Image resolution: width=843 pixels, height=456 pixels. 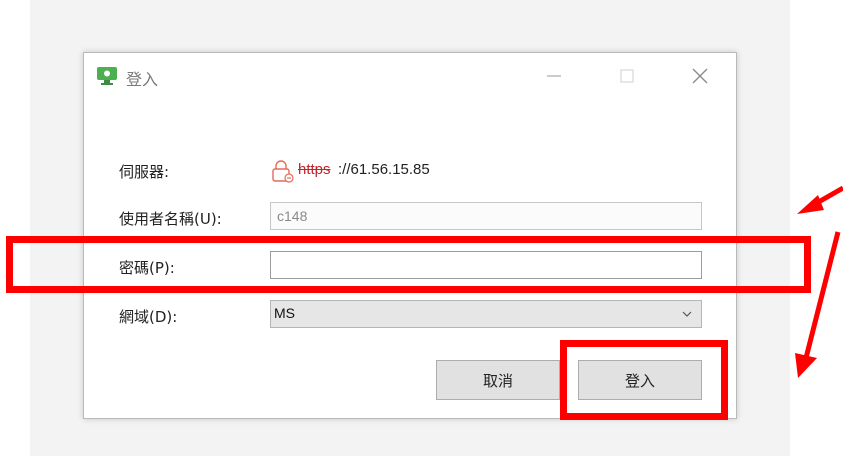 I want to click on monitor-app-icon, so click(x=107, y=76).